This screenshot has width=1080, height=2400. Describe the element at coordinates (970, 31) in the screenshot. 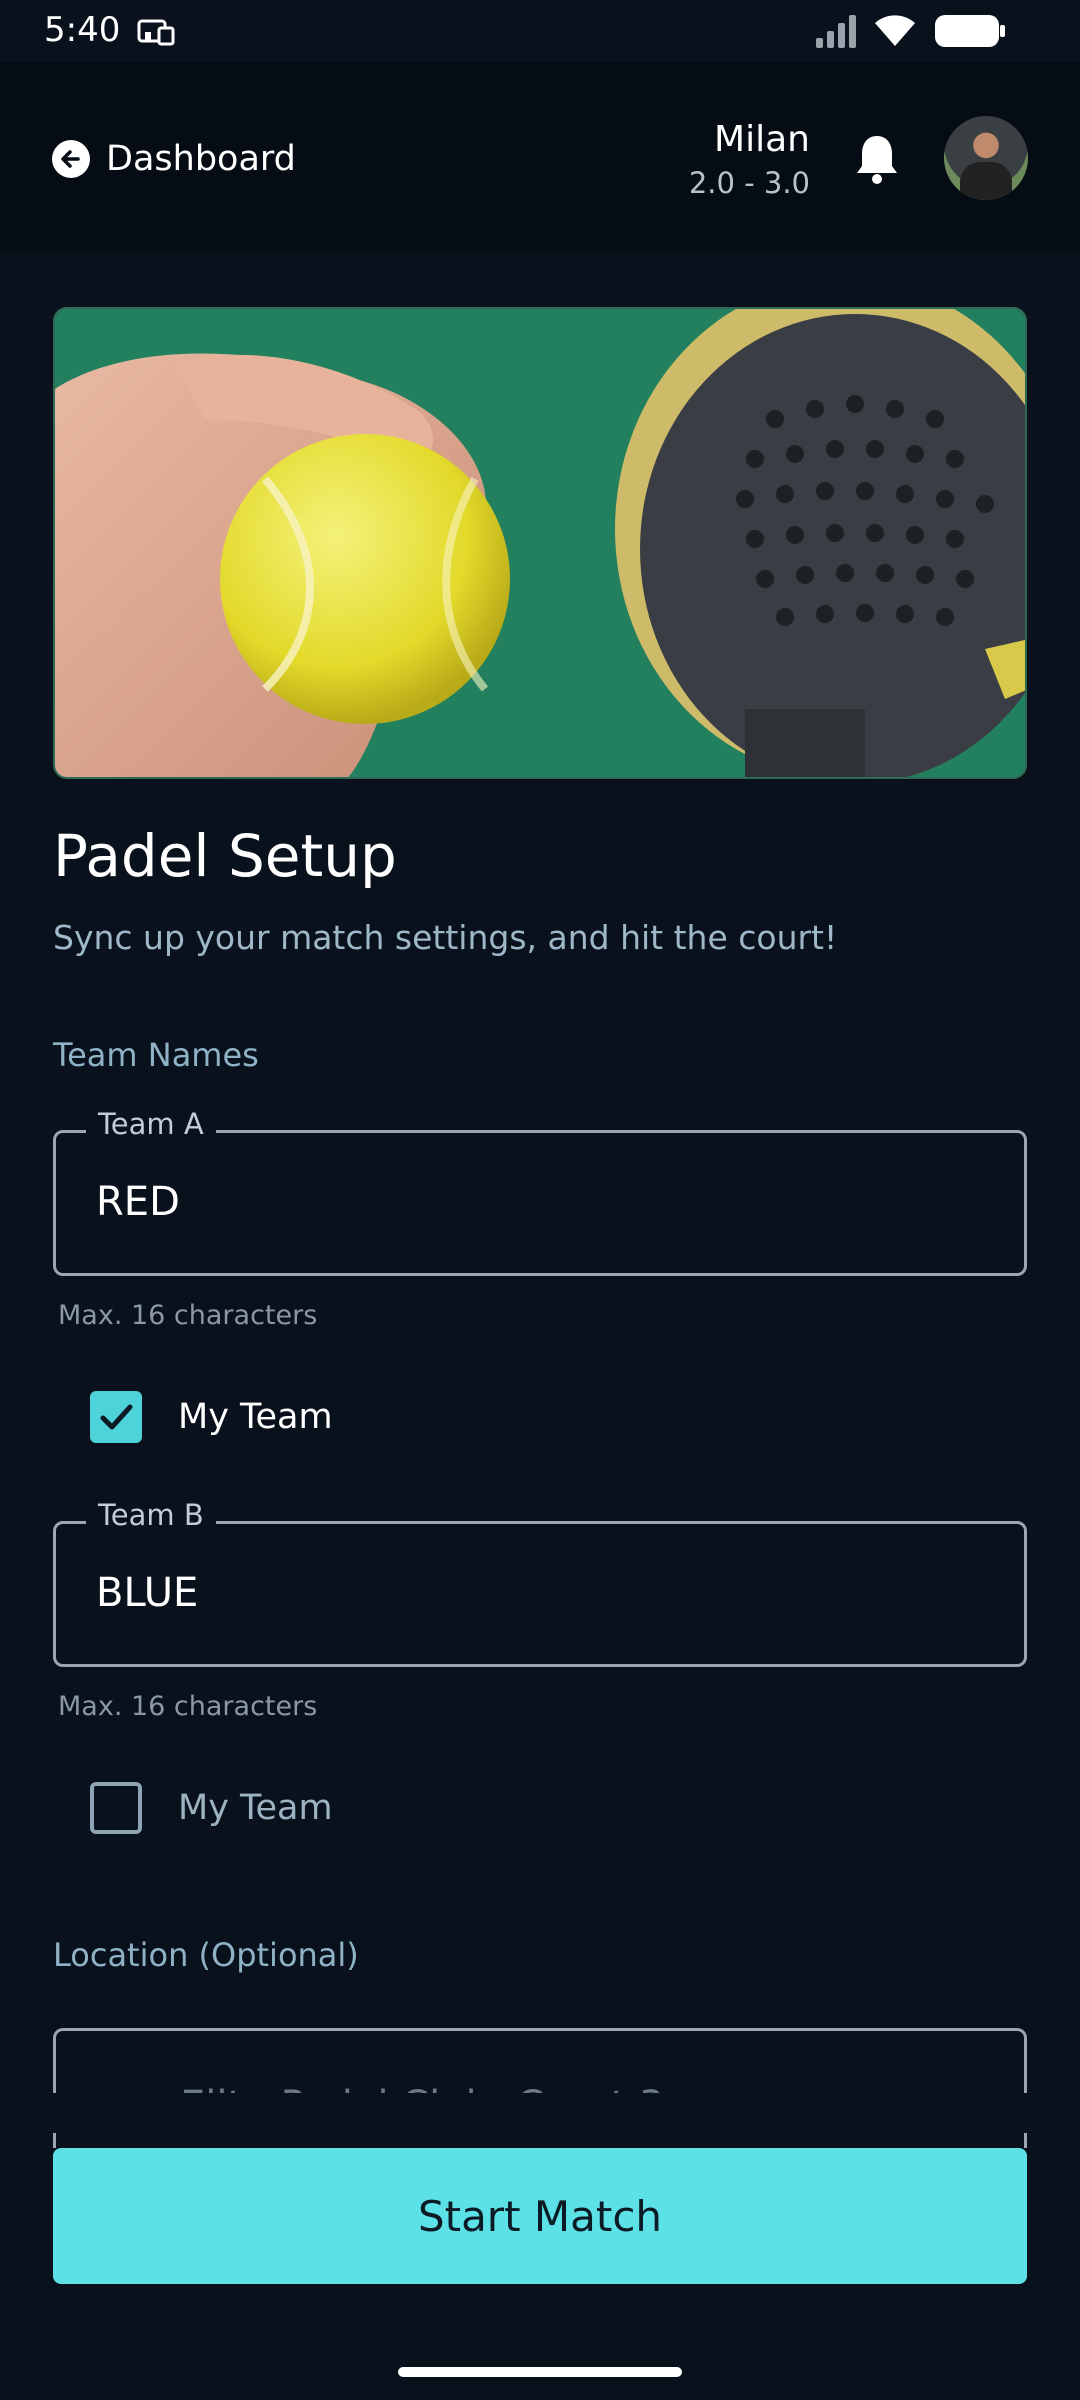

I see `battery-icon` at that location.